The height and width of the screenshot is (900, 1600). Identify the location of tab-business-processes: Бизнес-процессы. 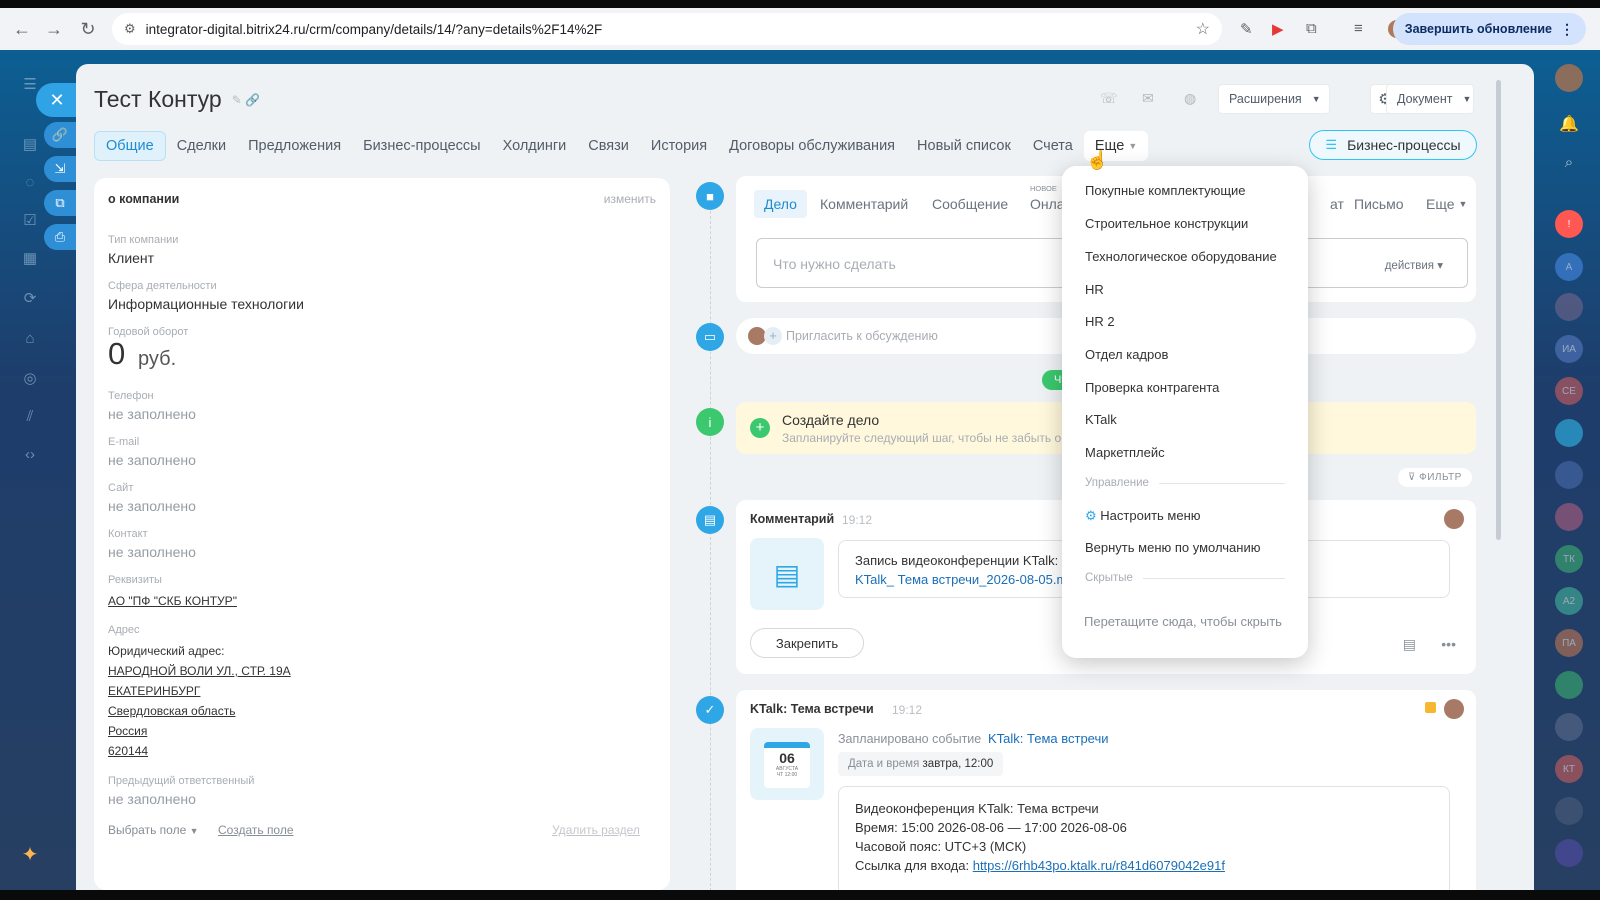
(422, 146).